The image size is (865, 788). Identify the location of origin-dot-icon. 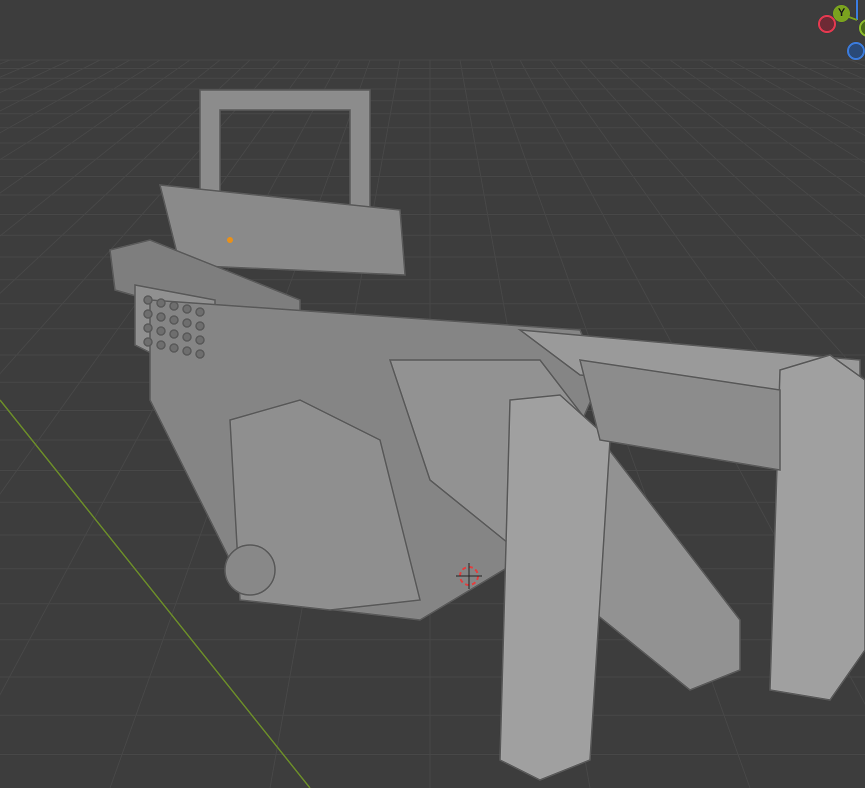
(230, 240).